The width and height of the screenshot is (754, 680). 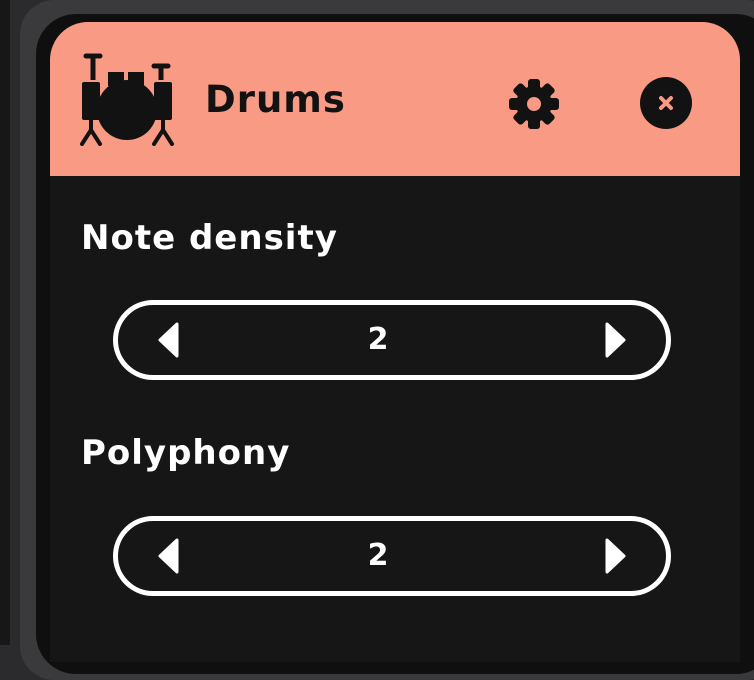 I want to click on note-density-increment-button, so click(x=616, y=340).